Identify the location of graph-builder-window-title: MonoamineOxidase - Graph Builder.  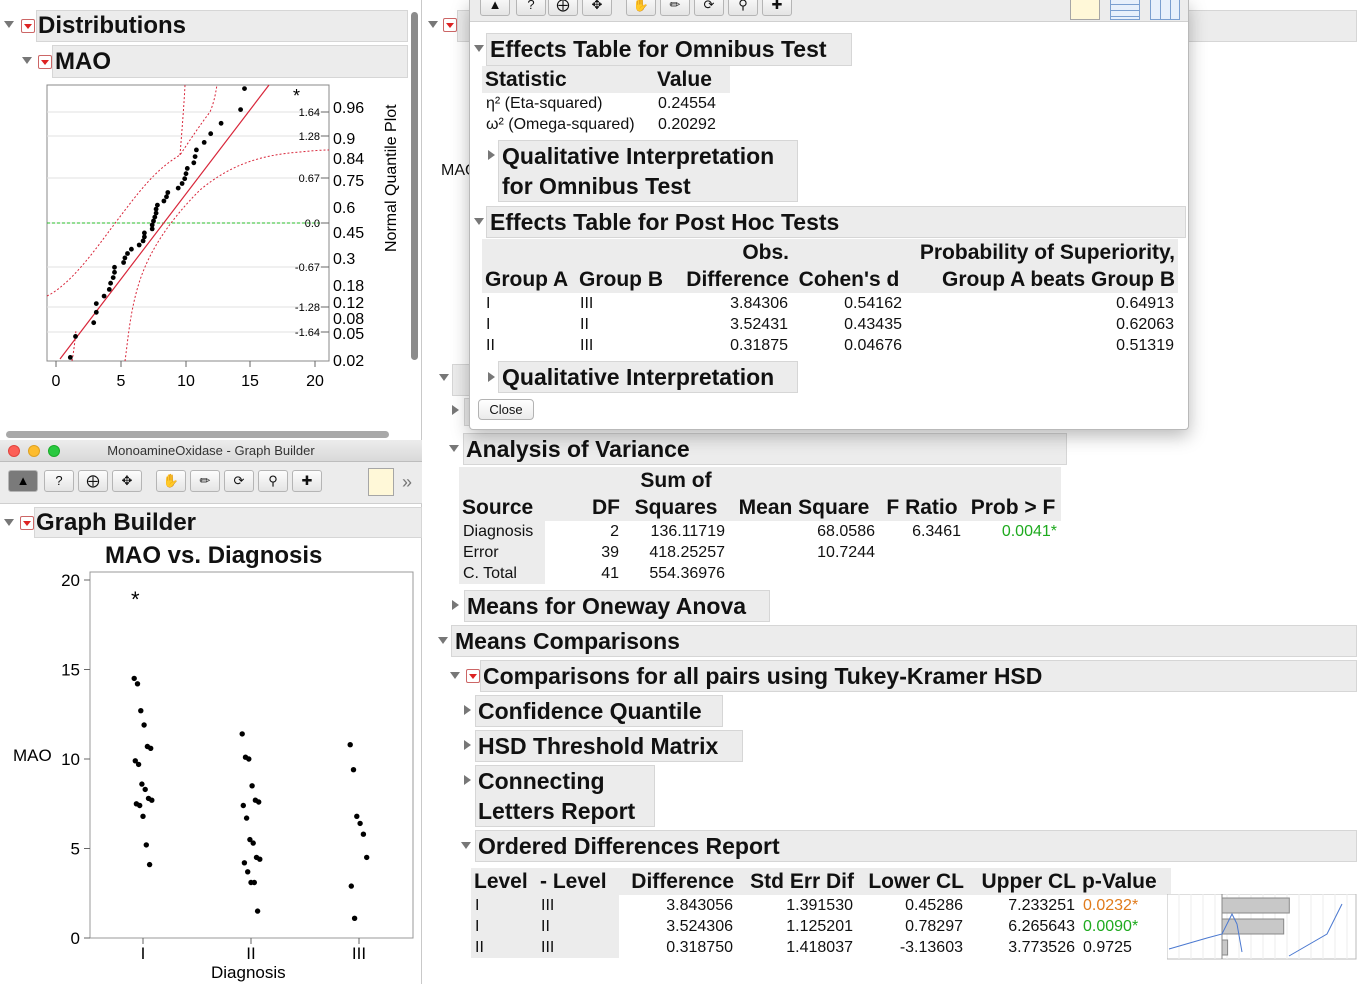
(211, 450).